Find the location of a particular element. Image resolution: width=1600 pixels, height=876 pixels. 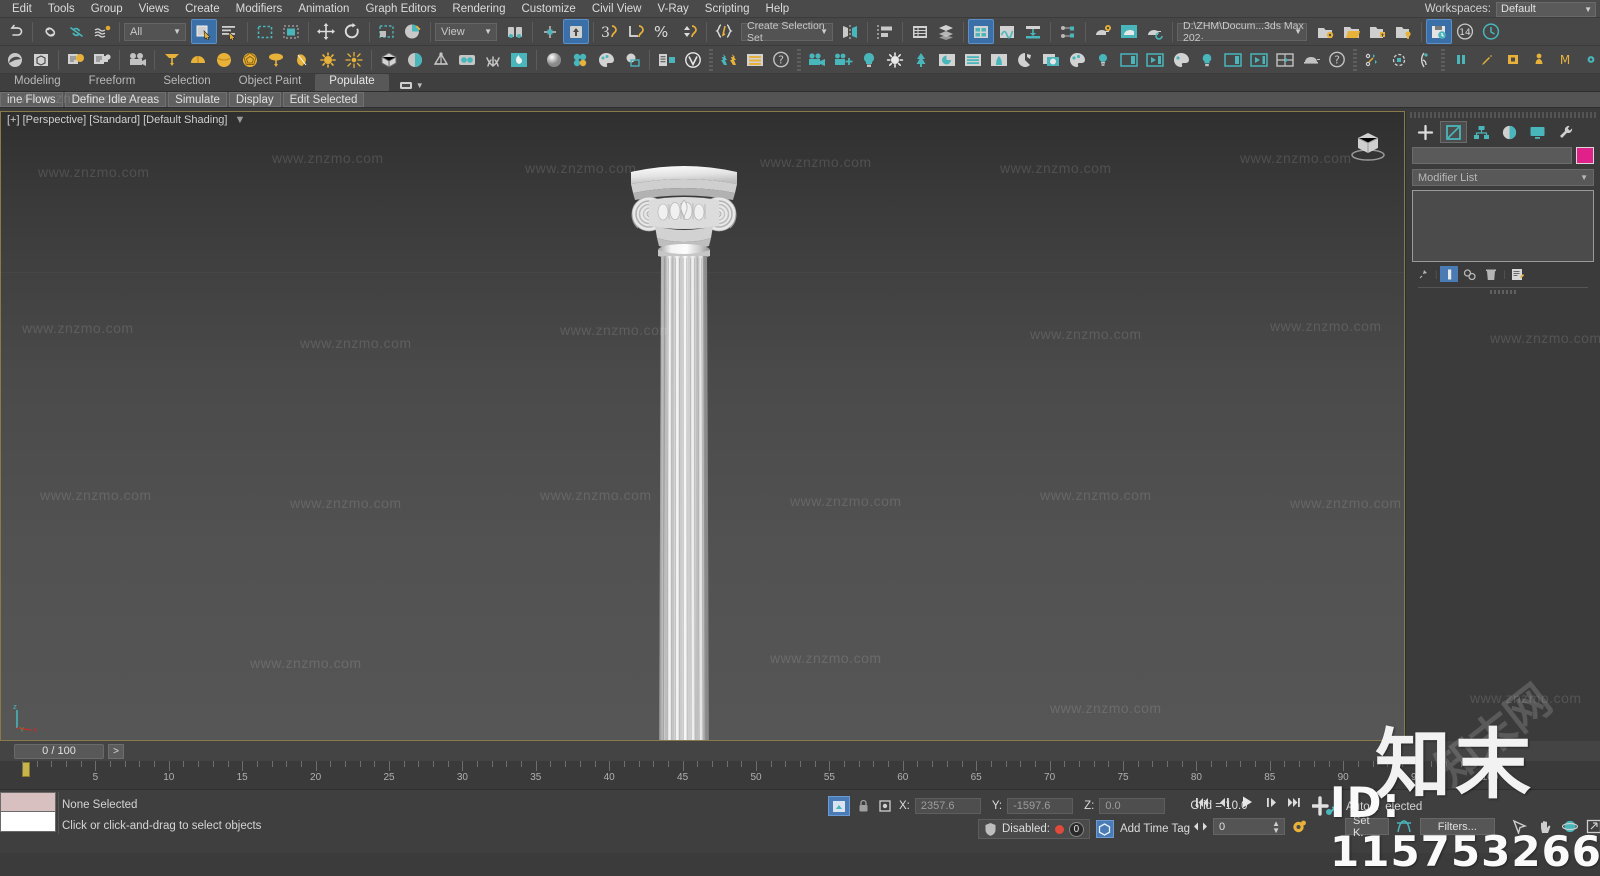

select-and-move-icon is located at coordinates (326, 31).